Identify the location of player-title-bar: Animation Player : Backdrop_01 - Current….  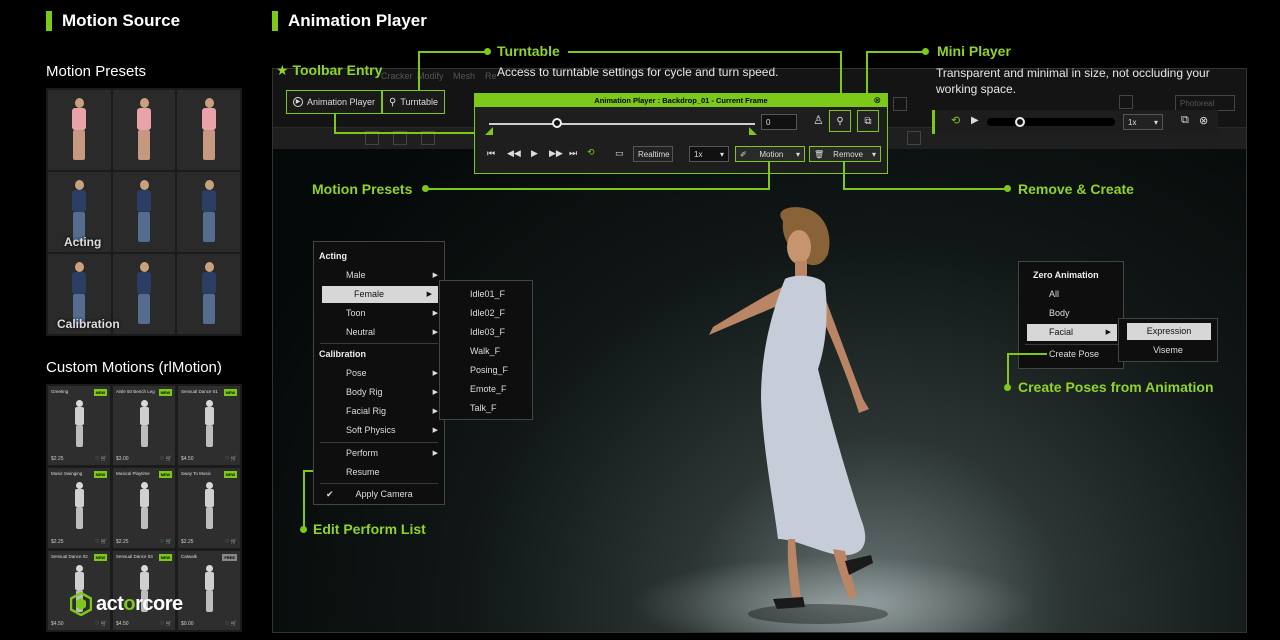
(681, 100).